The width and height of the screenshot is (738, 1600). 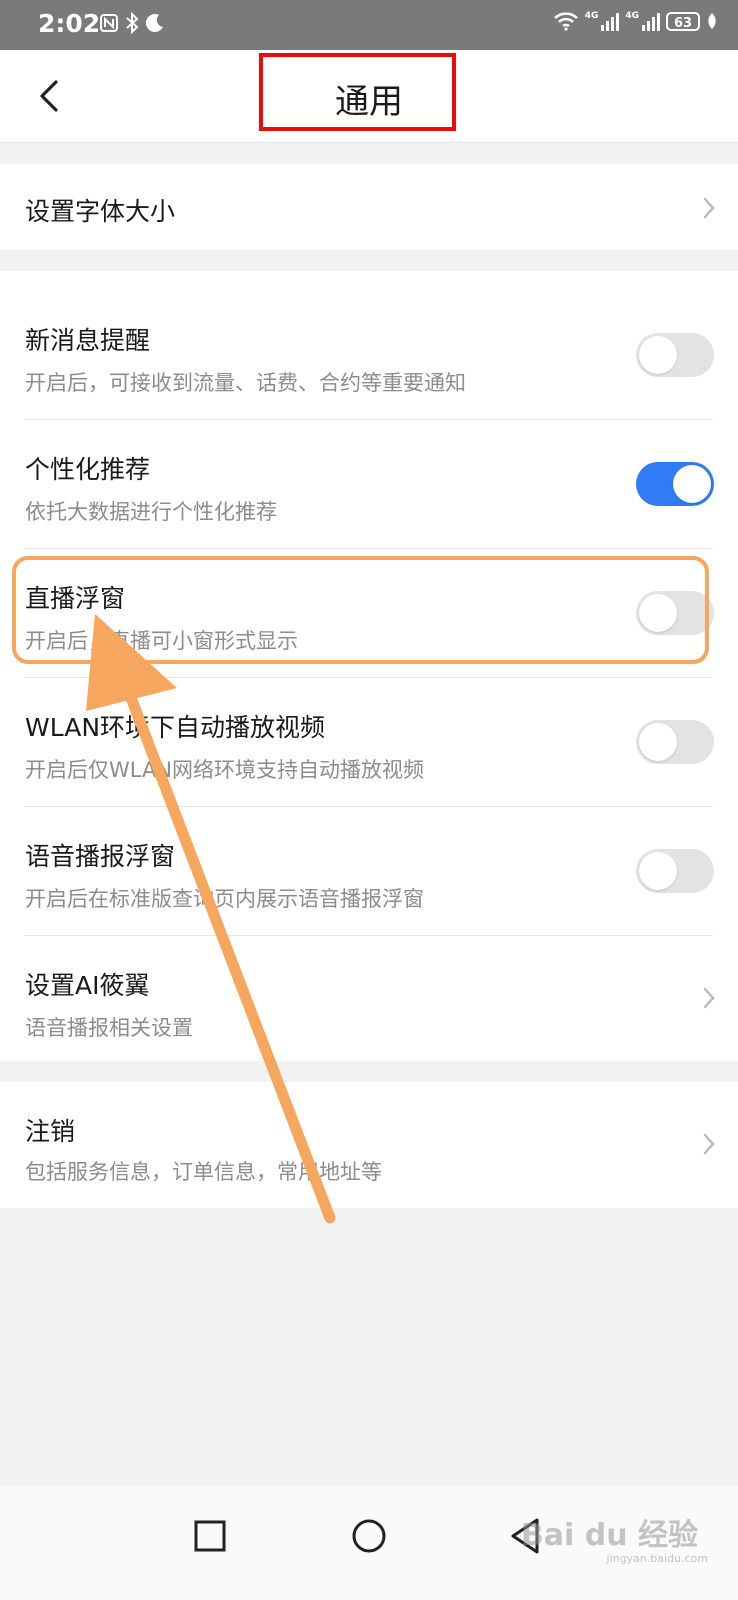 I want to click on wifi-icon, so click(x=565, y=21).